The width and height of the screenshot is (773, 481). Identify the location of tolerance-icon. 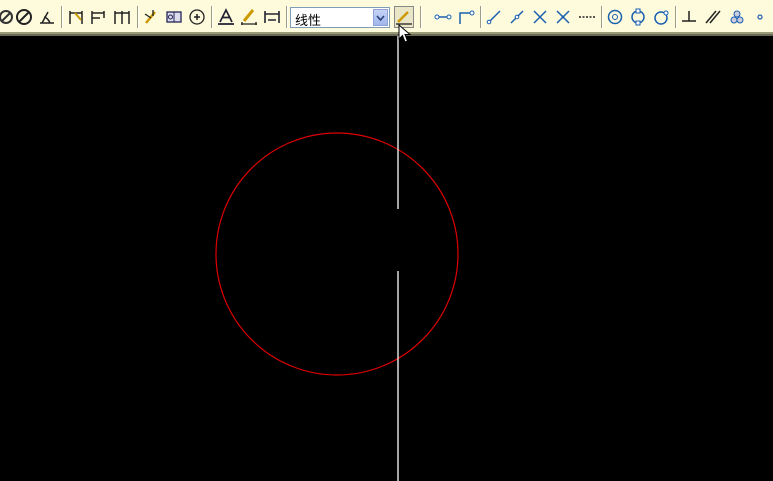
(174, 17).